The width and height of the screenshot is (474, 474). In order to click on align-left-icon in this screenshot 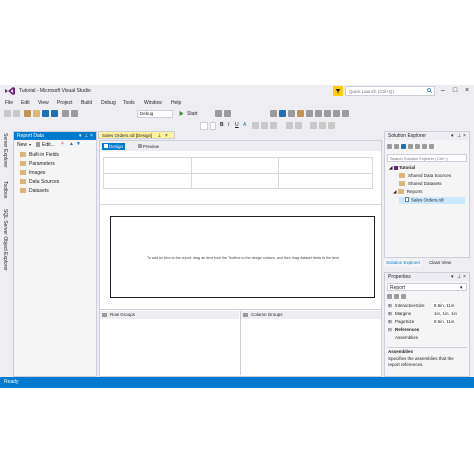, I will do `click(255, 125)`.